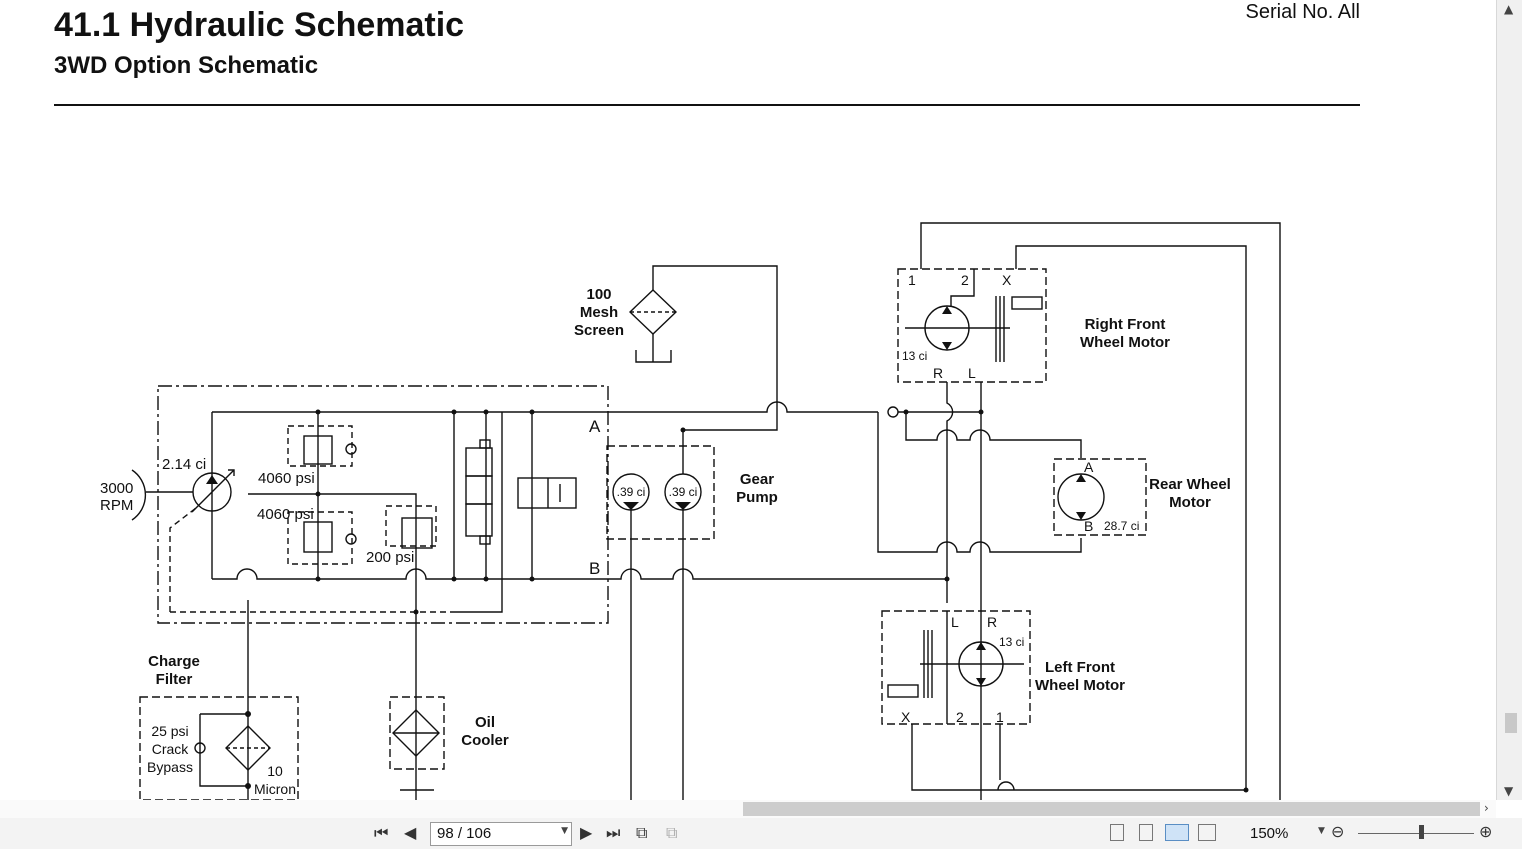 The height and width of the screenshot is (849, 1522). Describe the element at coordinates (1080, 685) in the screenshot. I see `lf-motor-label-2: Wheel Motor` at that location.